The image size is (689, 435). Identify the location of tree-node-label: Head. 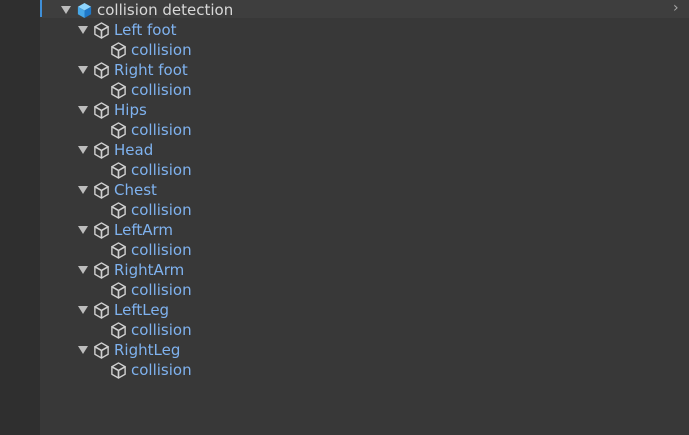
(134, 150).